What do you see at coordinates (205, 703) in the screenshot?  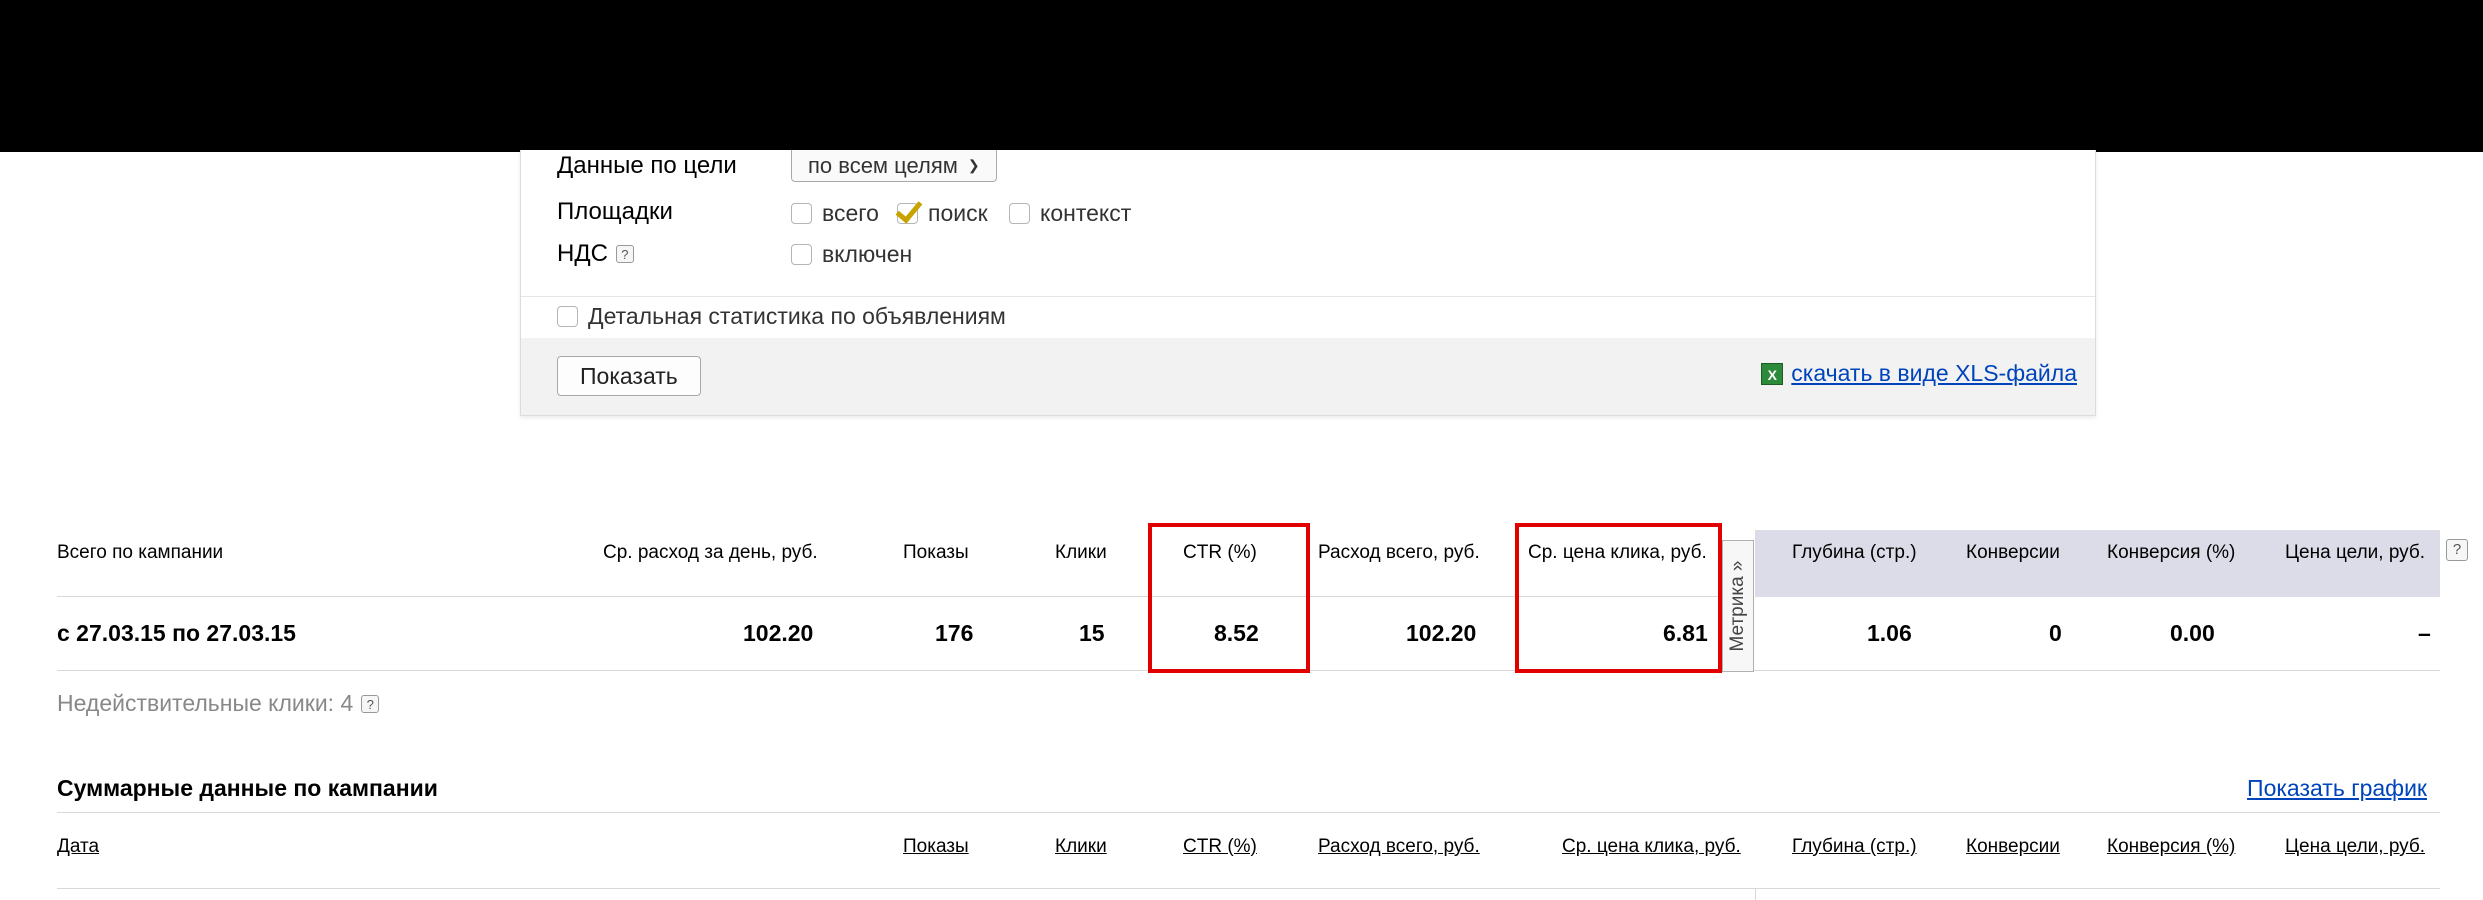 I see `invalid-clicks-label: Недействительные клики: 4` at bounding box center [205, 703].